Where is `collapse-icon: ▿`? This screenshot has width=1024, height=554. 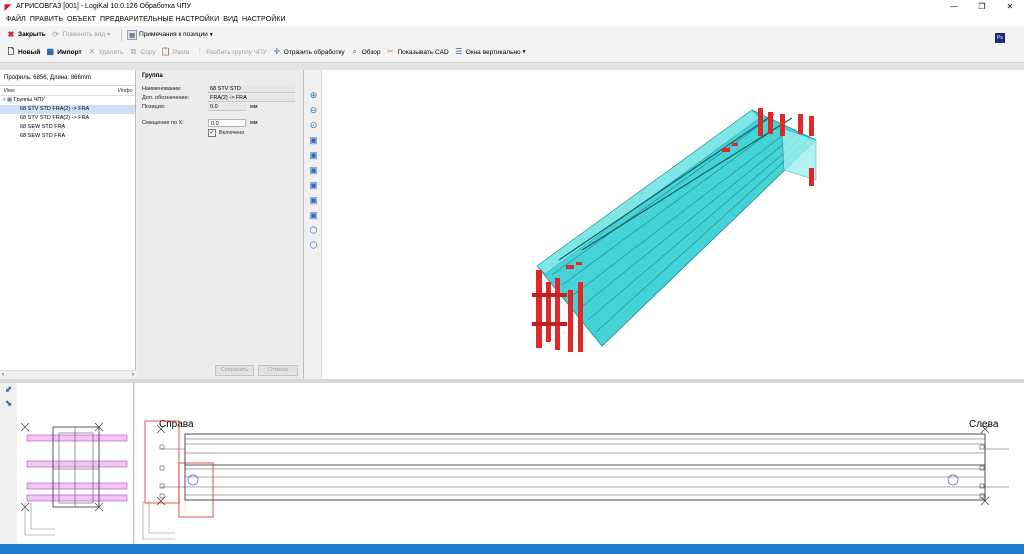 collapse-icon: ▿ is located at coordinates (4, 100).